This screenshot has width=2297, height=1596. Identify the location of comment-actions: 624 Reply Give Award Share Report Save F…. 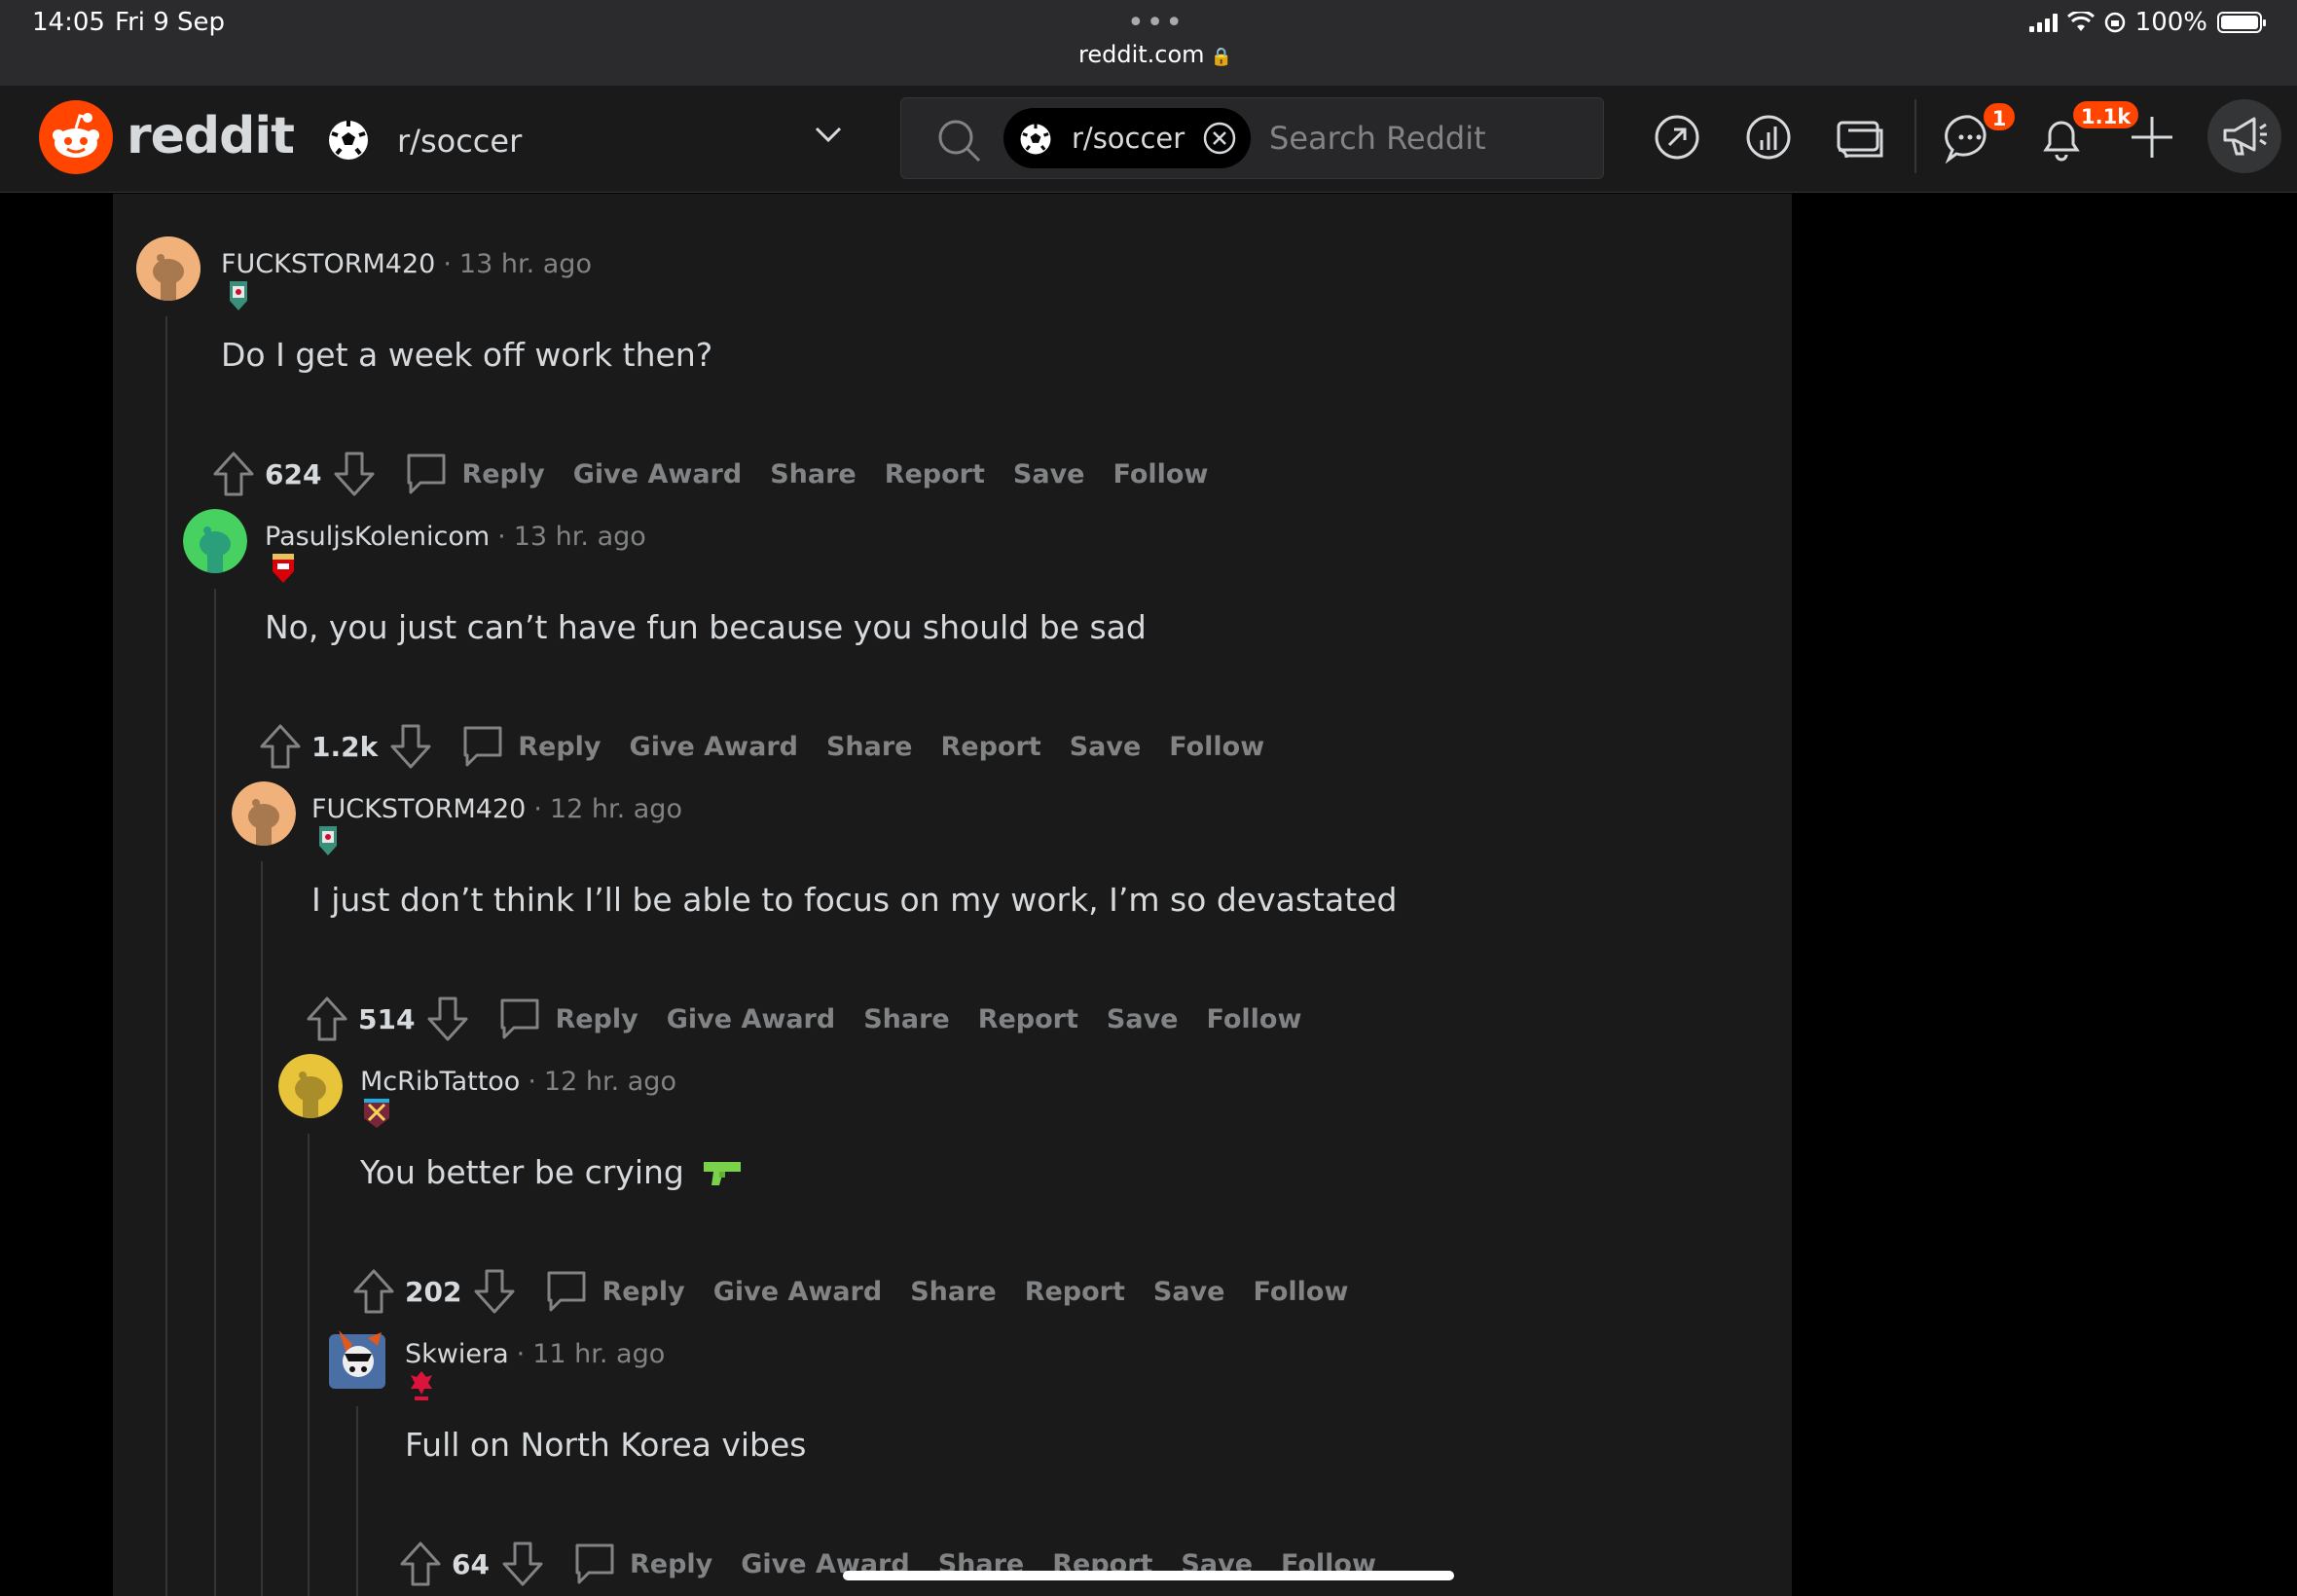
(724, 474).